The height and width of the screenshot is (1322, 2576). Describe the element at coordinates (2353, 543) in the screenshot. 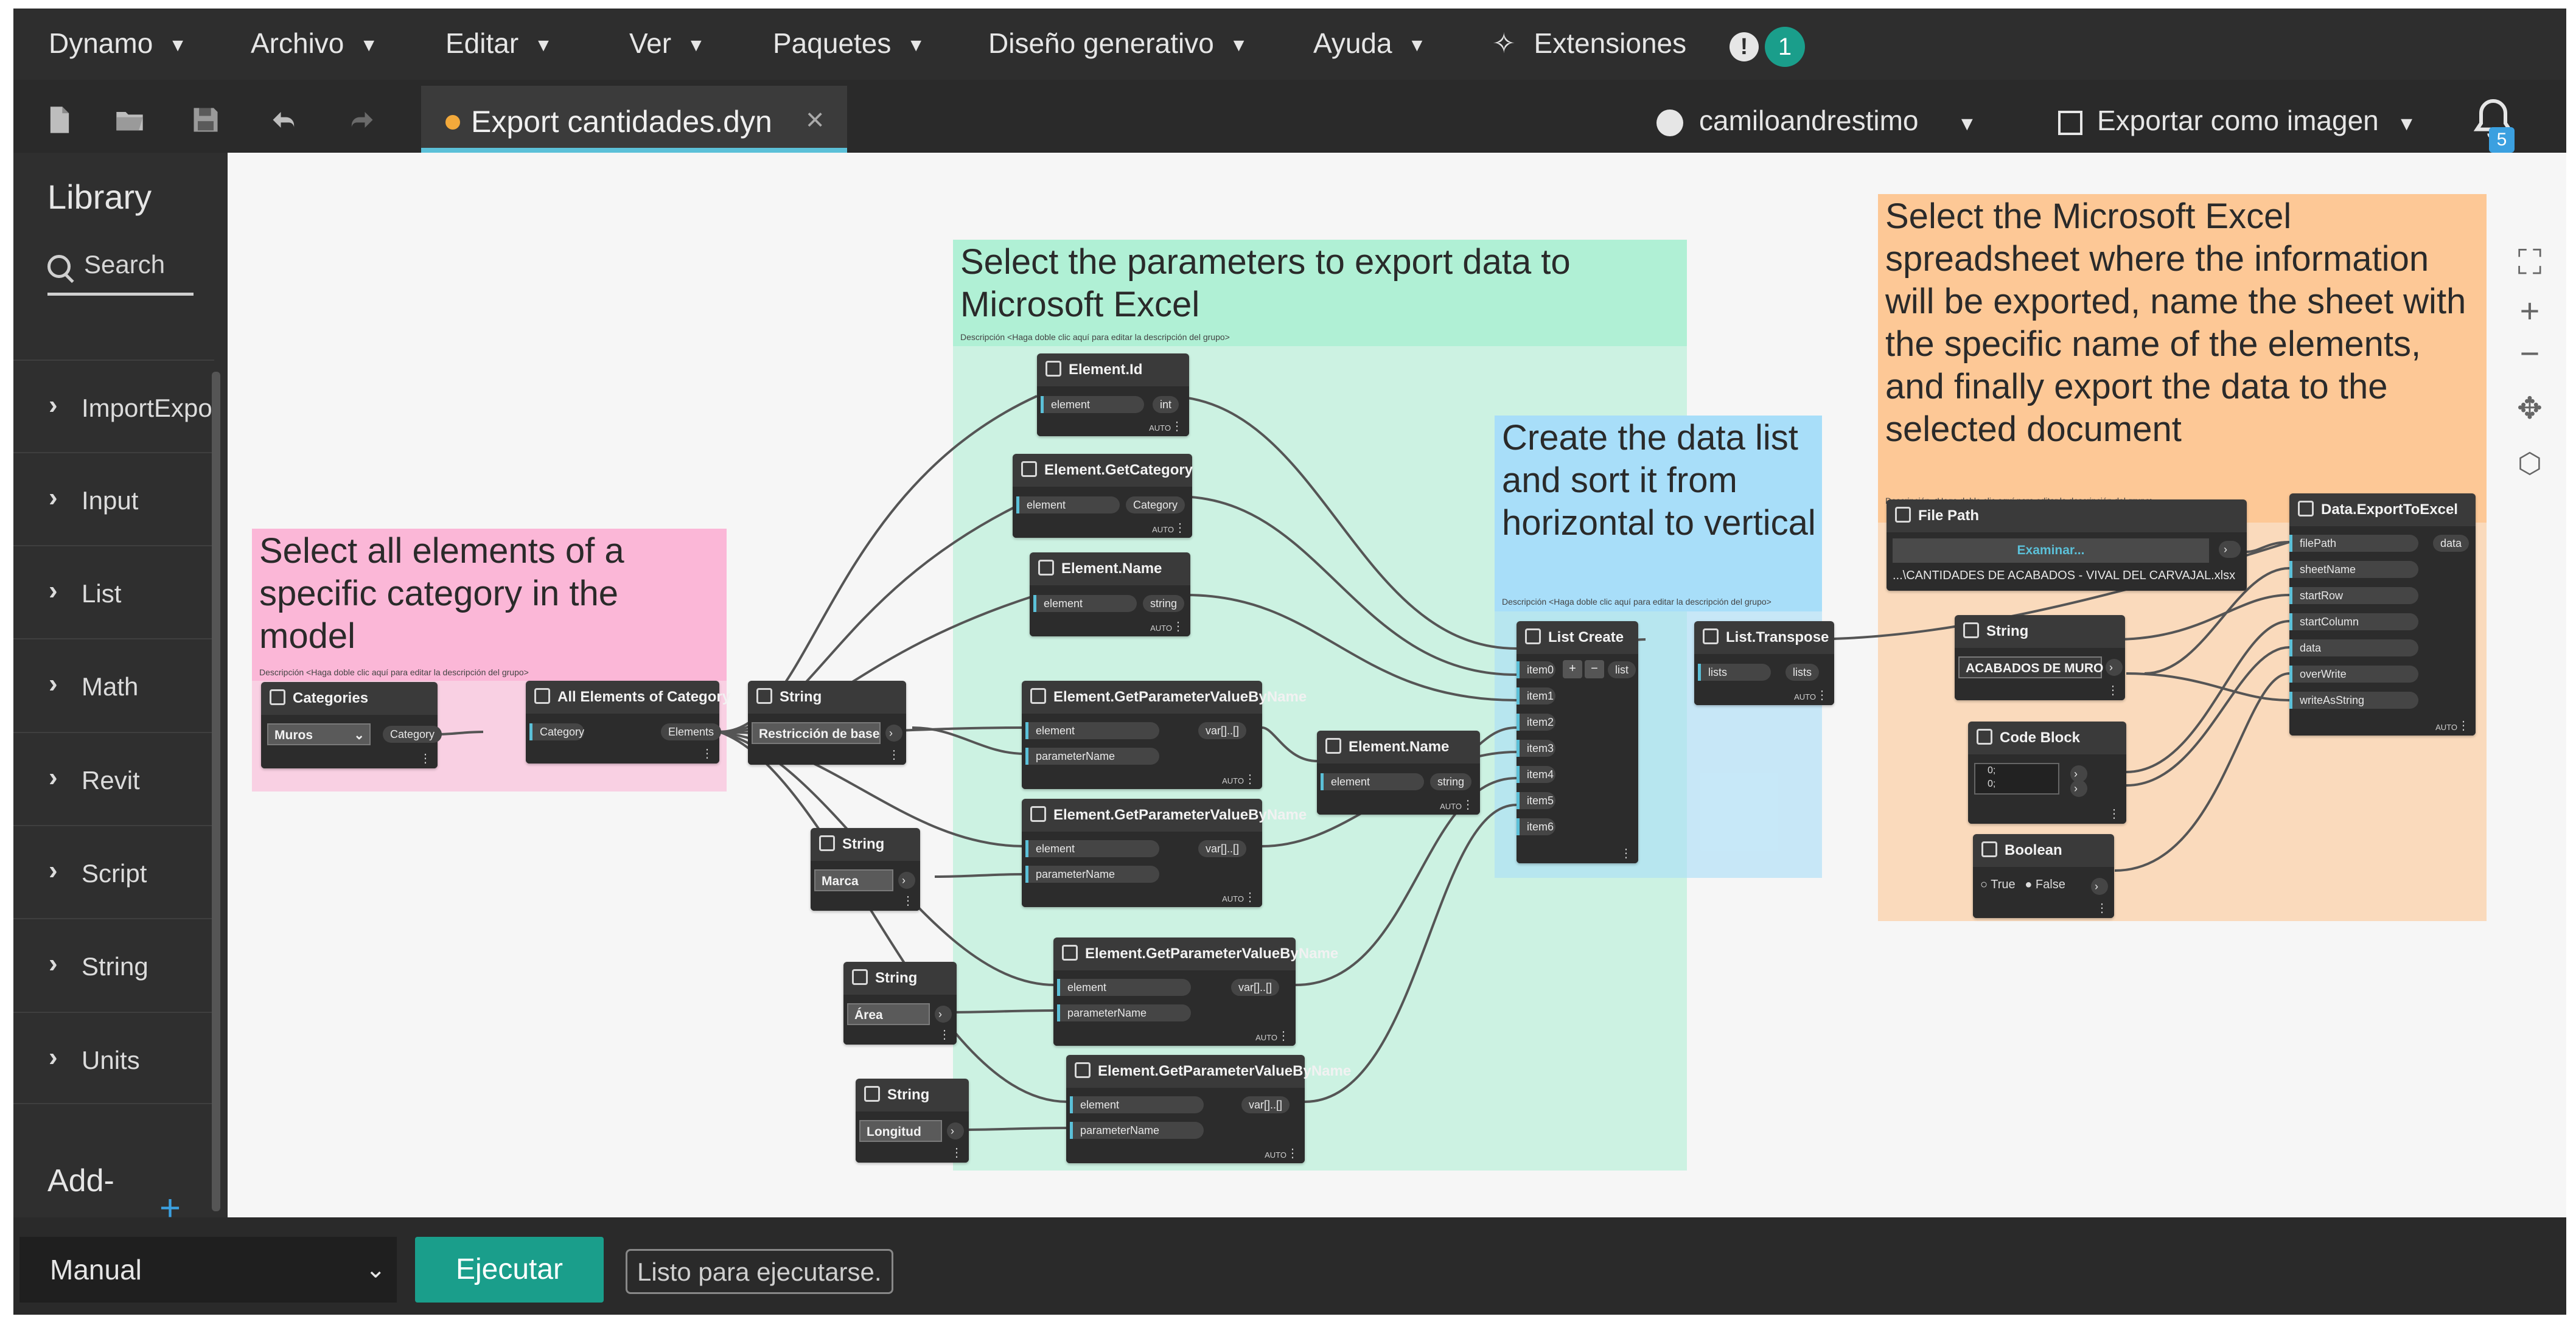

I see `input-port: filePath` at that location.